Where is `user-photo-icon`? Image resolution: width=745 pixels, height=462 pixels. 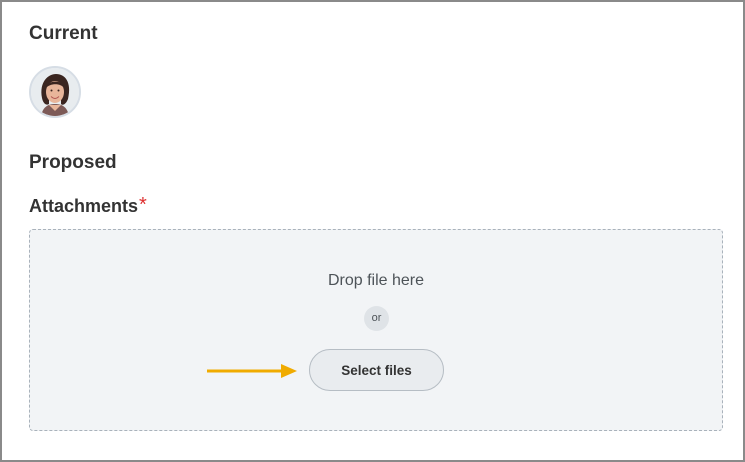
user-photo-icon is located at coordinates (55, 92).